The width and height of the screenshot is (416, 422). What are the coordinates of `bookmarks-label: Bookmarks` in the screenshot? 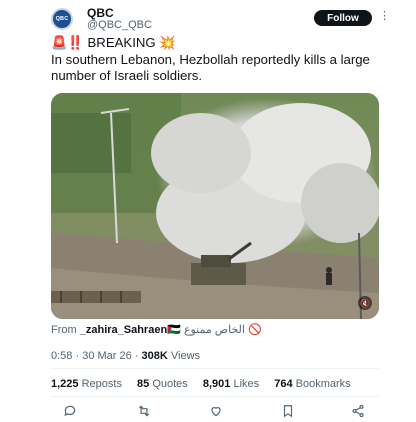 It's located at (323, 384).